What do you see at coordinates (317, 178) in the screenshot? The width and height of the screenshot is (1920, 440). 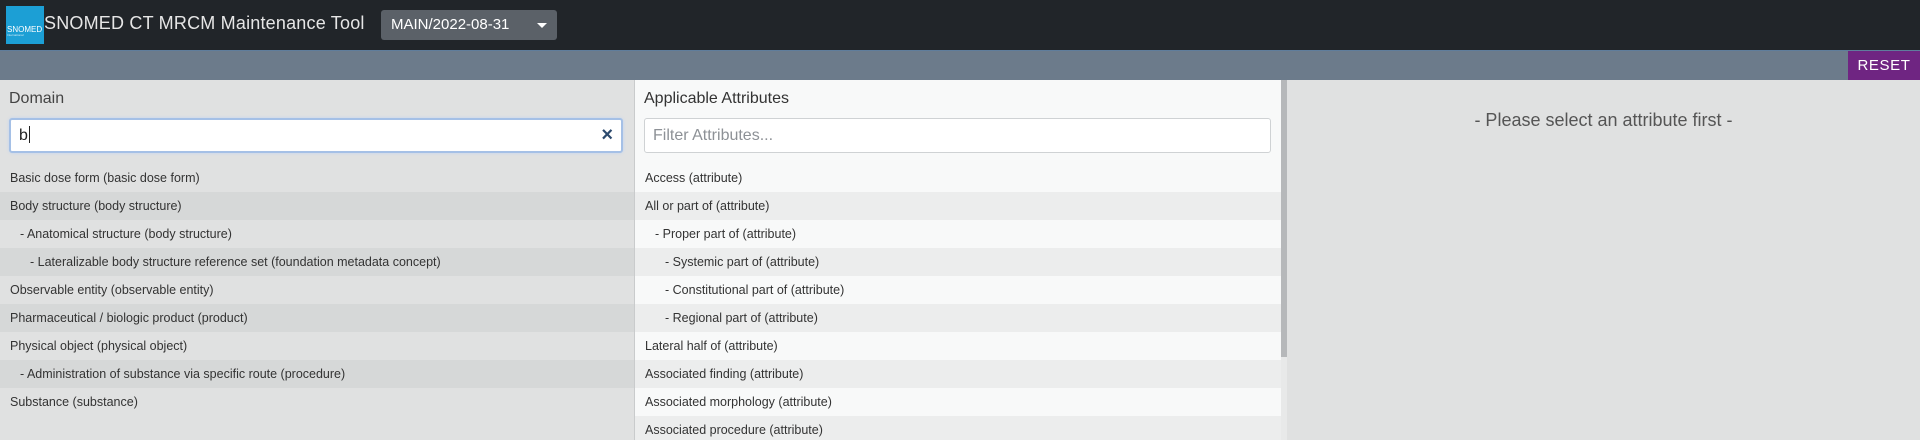 I see `domain-list-item: Basic dose form (basic dose form)` at bounding box center [317, 178].